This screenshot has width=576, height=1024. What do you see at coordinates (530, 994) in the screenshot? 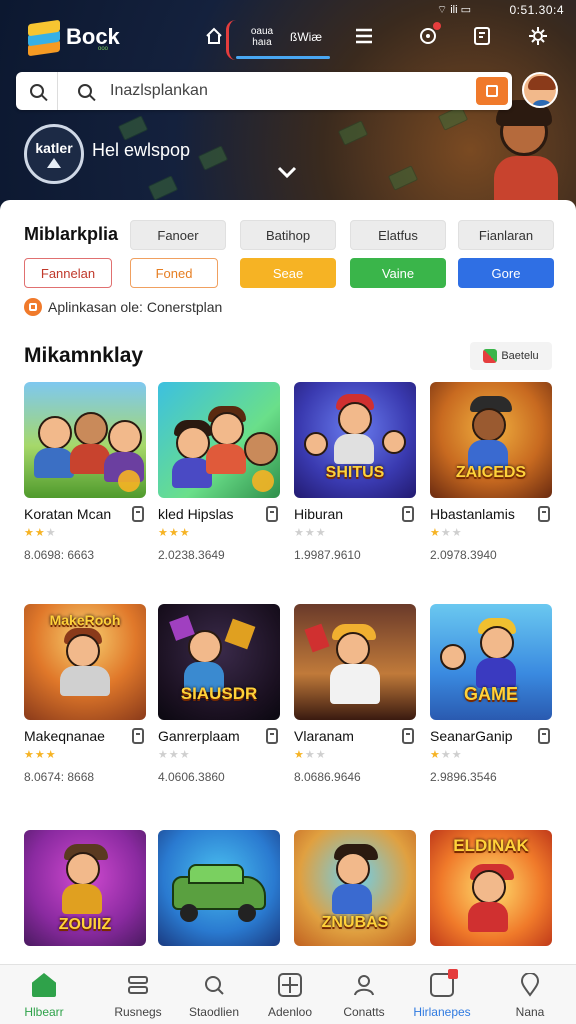
I see `nav-item-profile: Nana` at bounding box center [530, 994].